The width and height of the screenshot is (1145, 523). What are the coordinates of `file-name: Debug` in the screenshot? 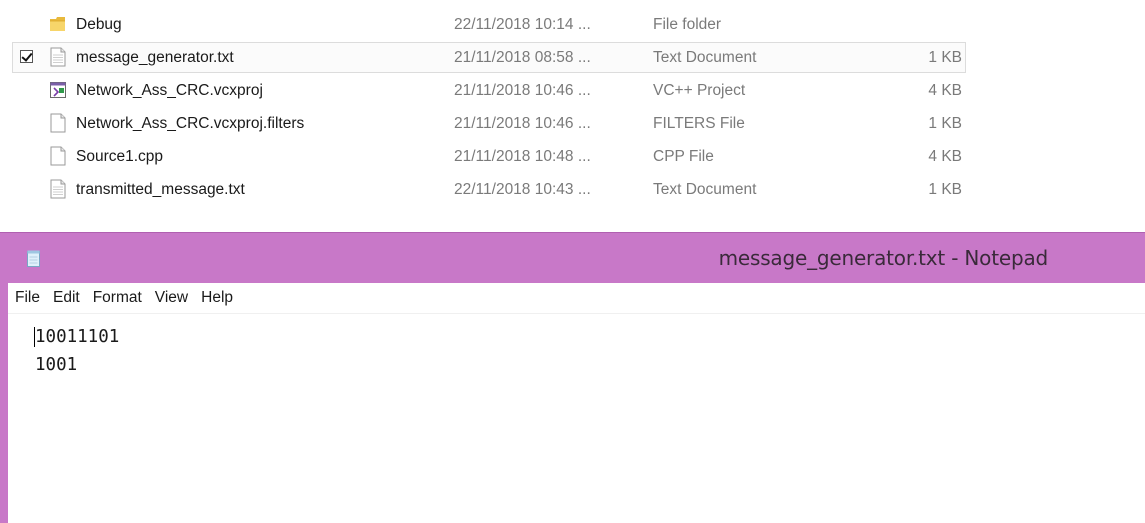 It's located at (99, 24).